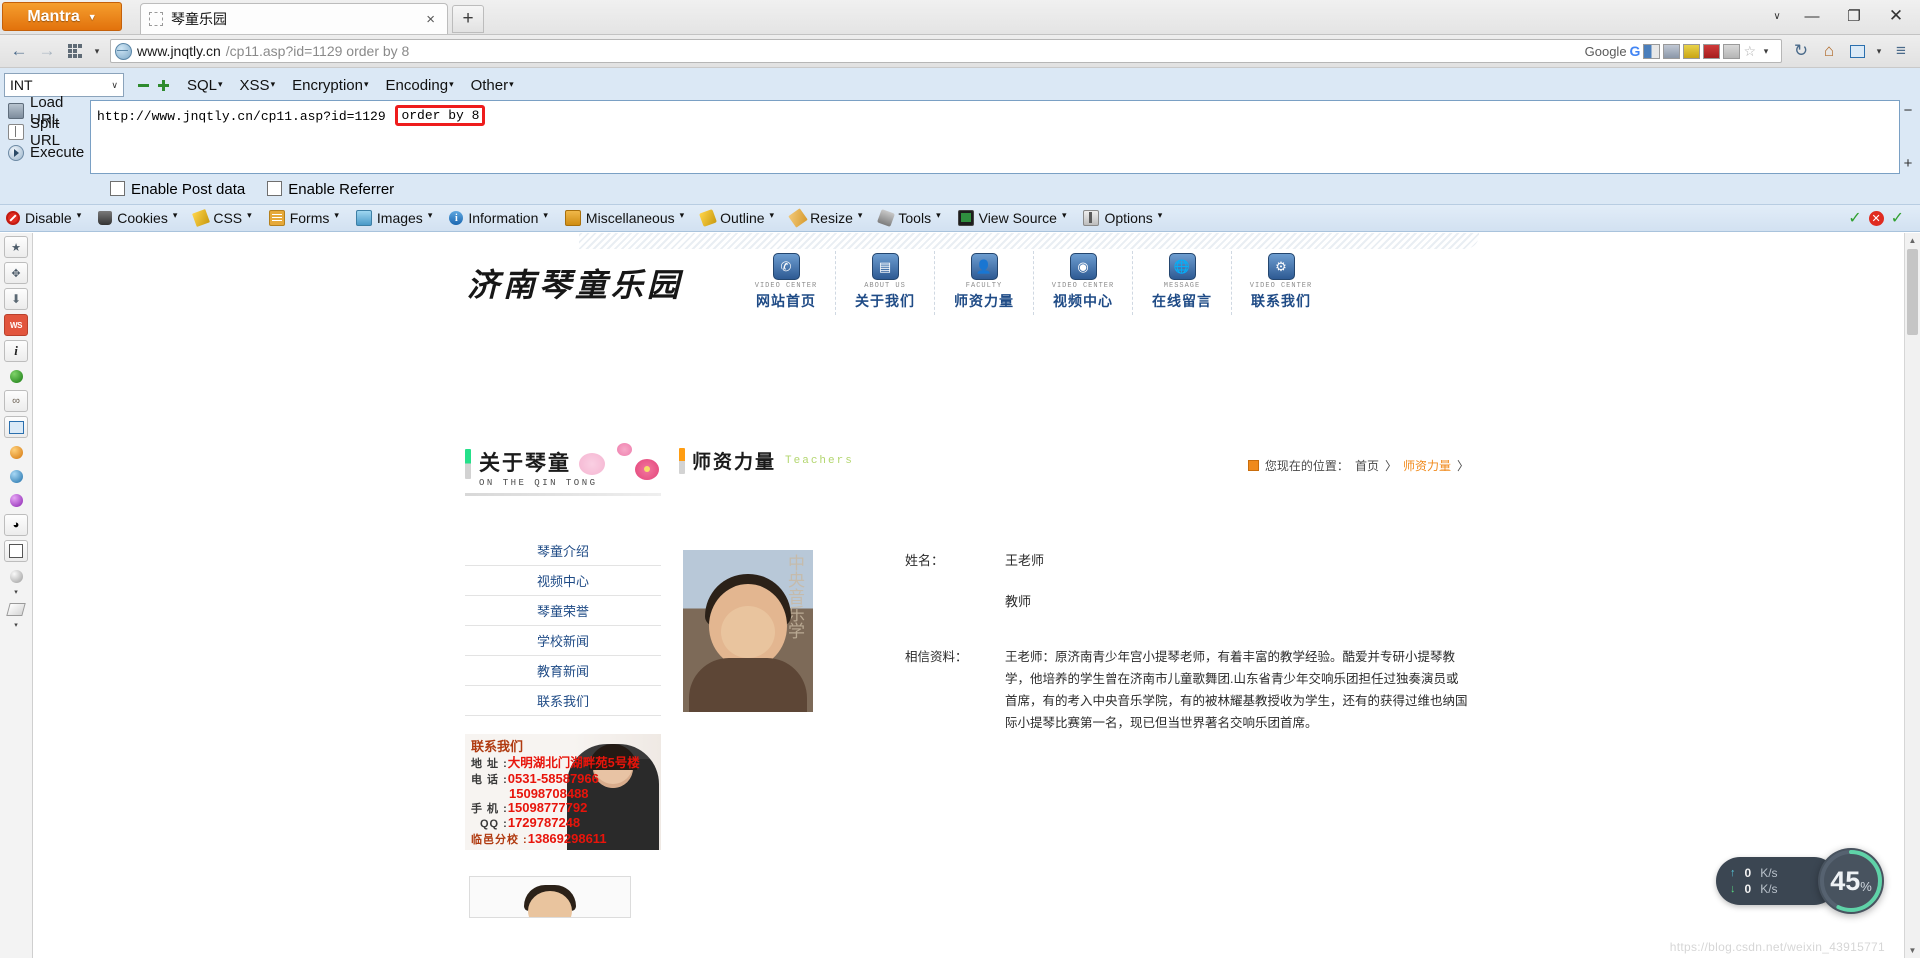 This screenshot has width=1920, height=958. What do you see at coordinates (16, 609) in the screenshot?
I see `eraser-icon` at bounding box center [16, 609].